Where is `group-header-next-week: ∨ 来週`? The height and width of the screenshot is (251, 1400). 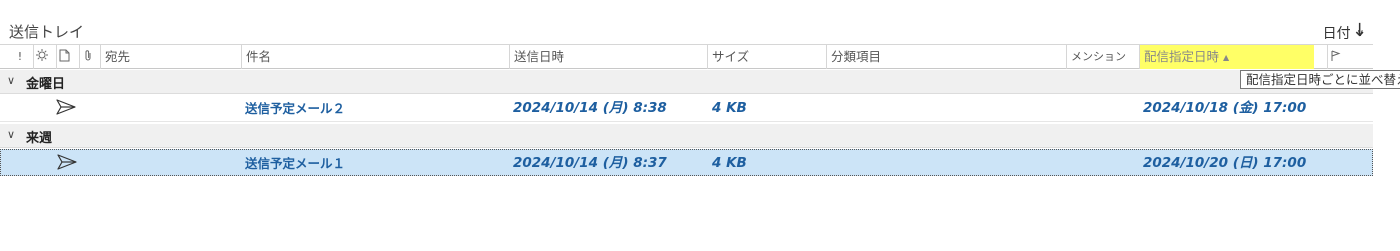 group-header-next-week: ∨ 来週 is located at coordinates (686, 136).